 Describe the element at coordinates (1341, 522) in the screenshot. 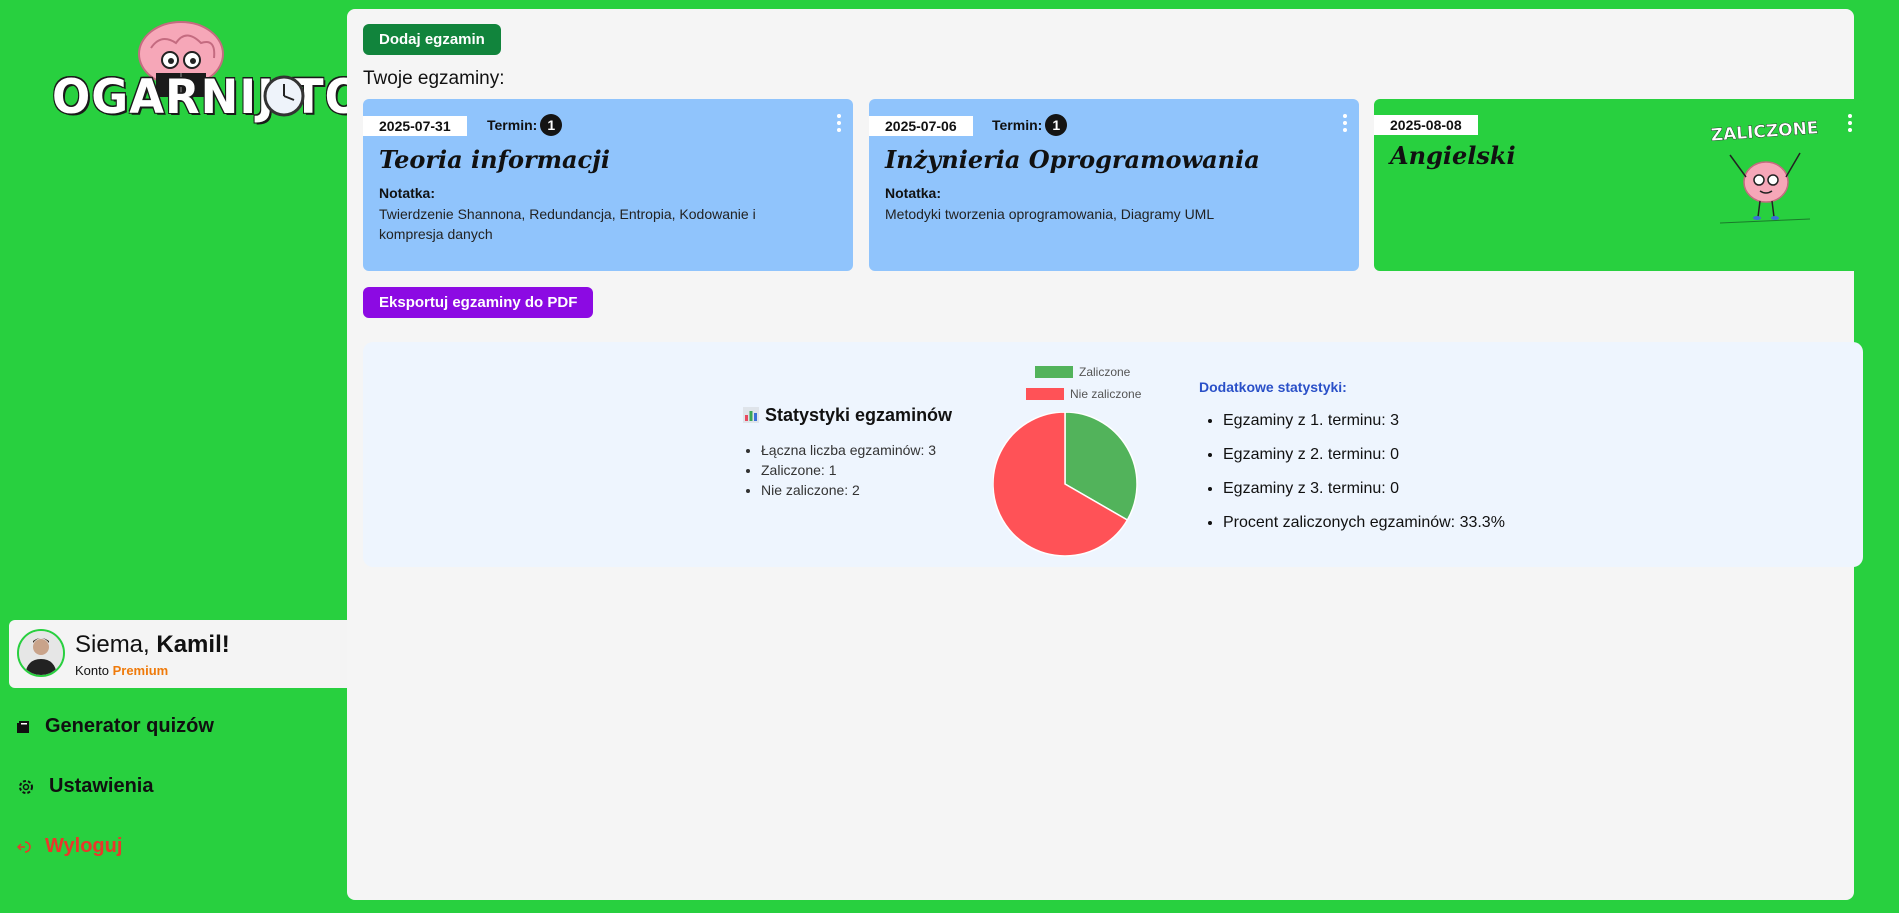

I see `extra-stat-label: Procent zaliczonych egzaminów:` at that location.